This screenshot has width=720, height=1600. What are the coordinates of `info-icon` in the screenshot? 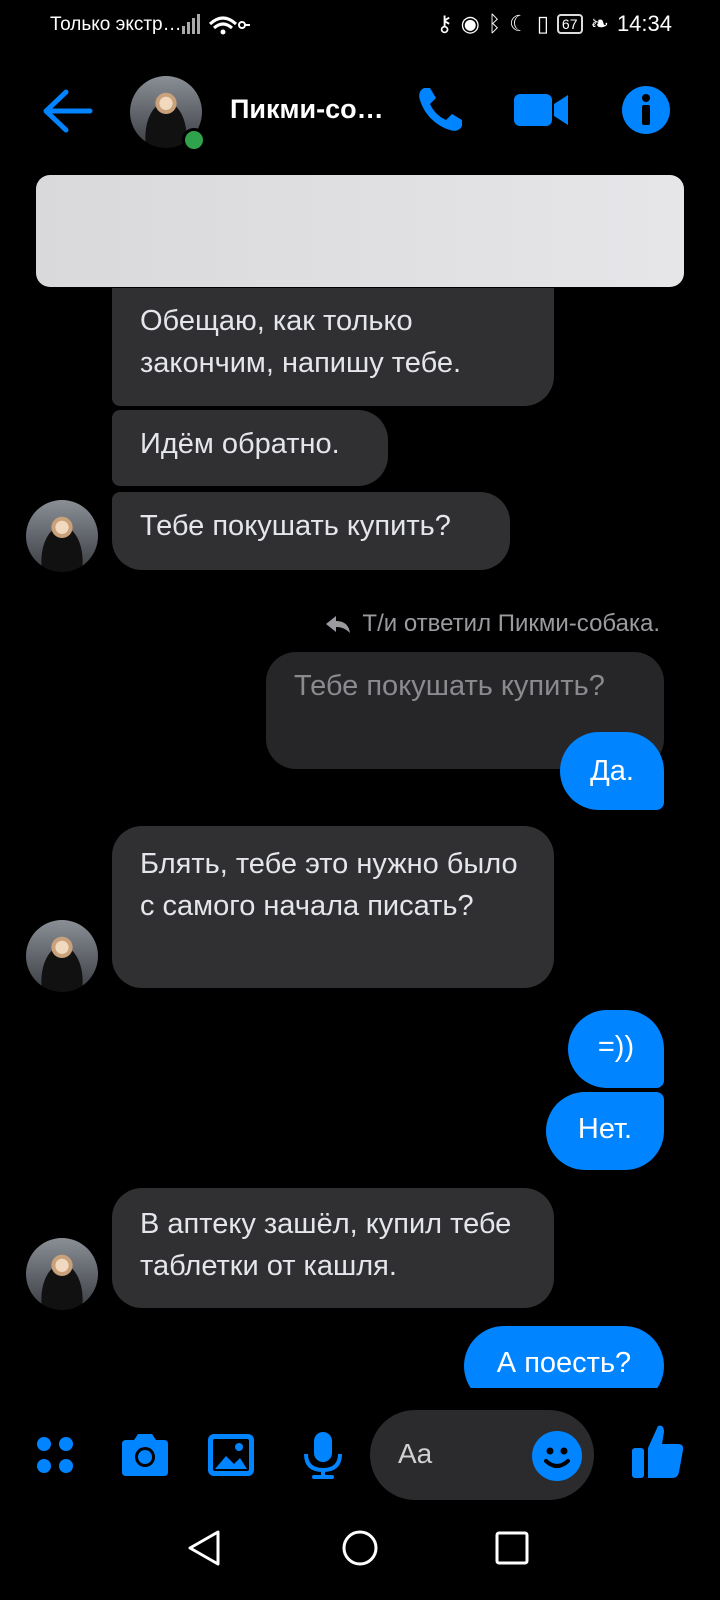 It's located at (646, 110).